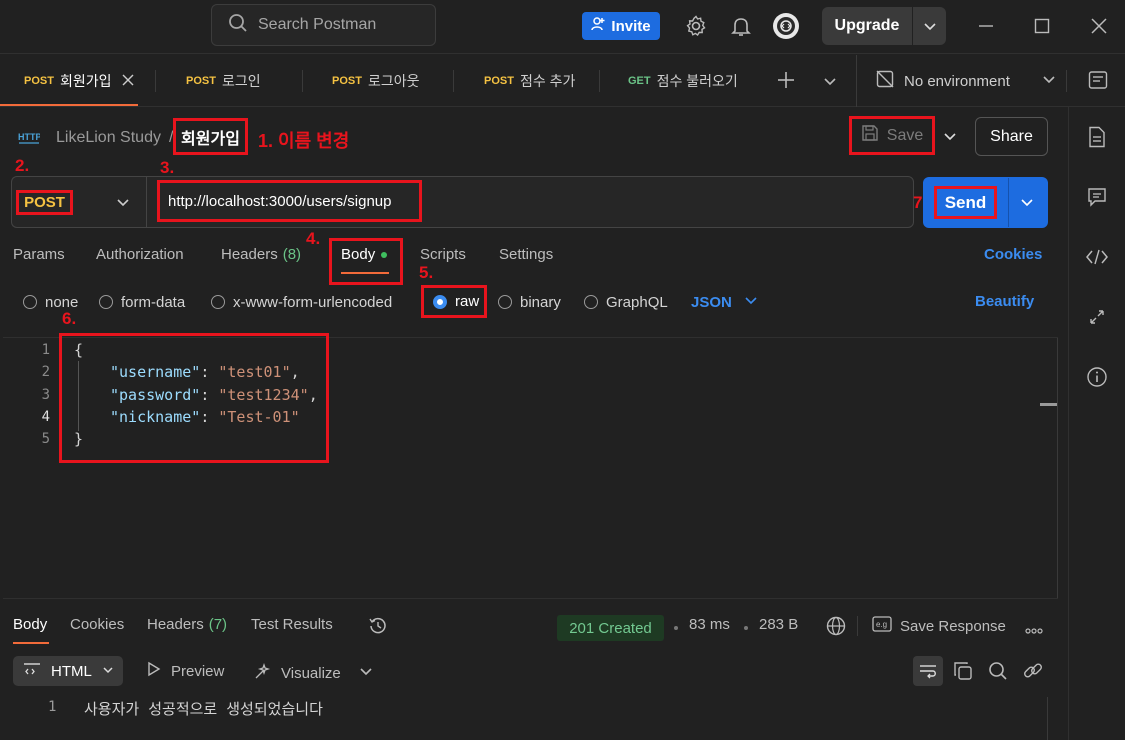 The width and height of the screenshot is (1125, 740). I want to click on close-tab-icon, so click(128, 81).